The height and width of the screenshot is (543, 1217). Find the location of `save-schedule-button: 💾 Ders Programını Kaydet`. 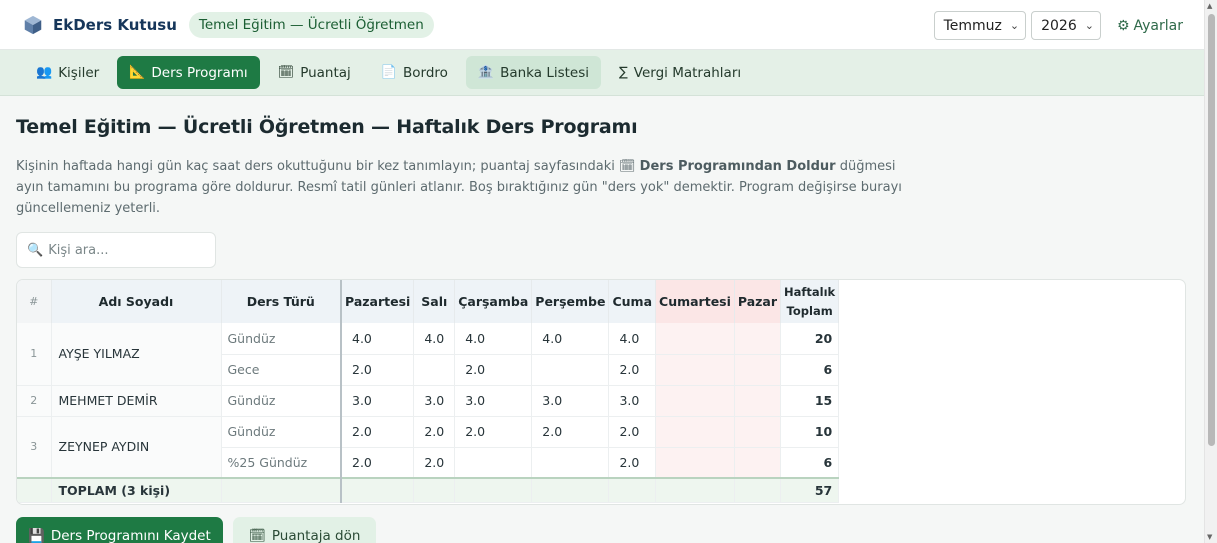

save-schedule-button: 💾 Ders Programını Kaydet is located at coordinates (119, 530).